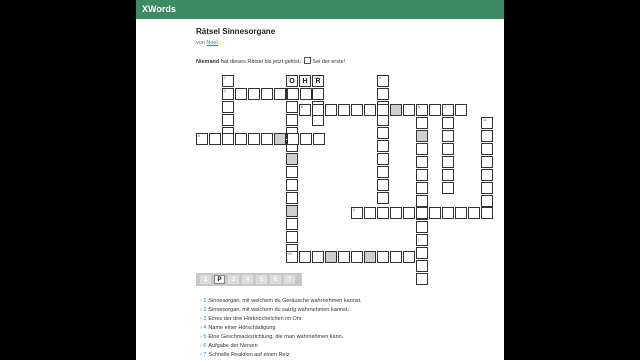 The image size is (640, 360). I want to click on grid-cell: 6, so click(305, 110).